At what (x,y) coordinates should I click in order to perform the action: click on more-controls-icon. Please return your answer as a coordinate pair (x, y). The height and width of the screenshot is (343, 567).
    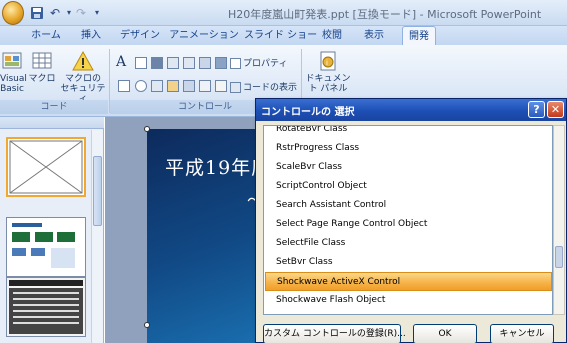
    Looking at the image, I should click on (205, 86).